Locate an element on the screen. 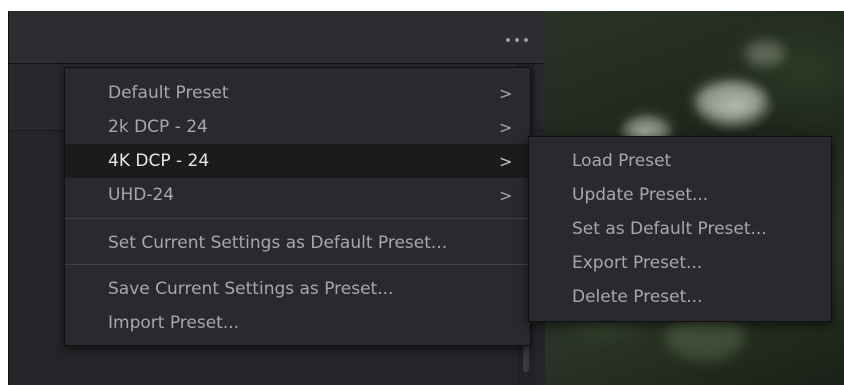 This screenshot has height=385, width=844. panel-options-button is located at coordinates (517, 40).